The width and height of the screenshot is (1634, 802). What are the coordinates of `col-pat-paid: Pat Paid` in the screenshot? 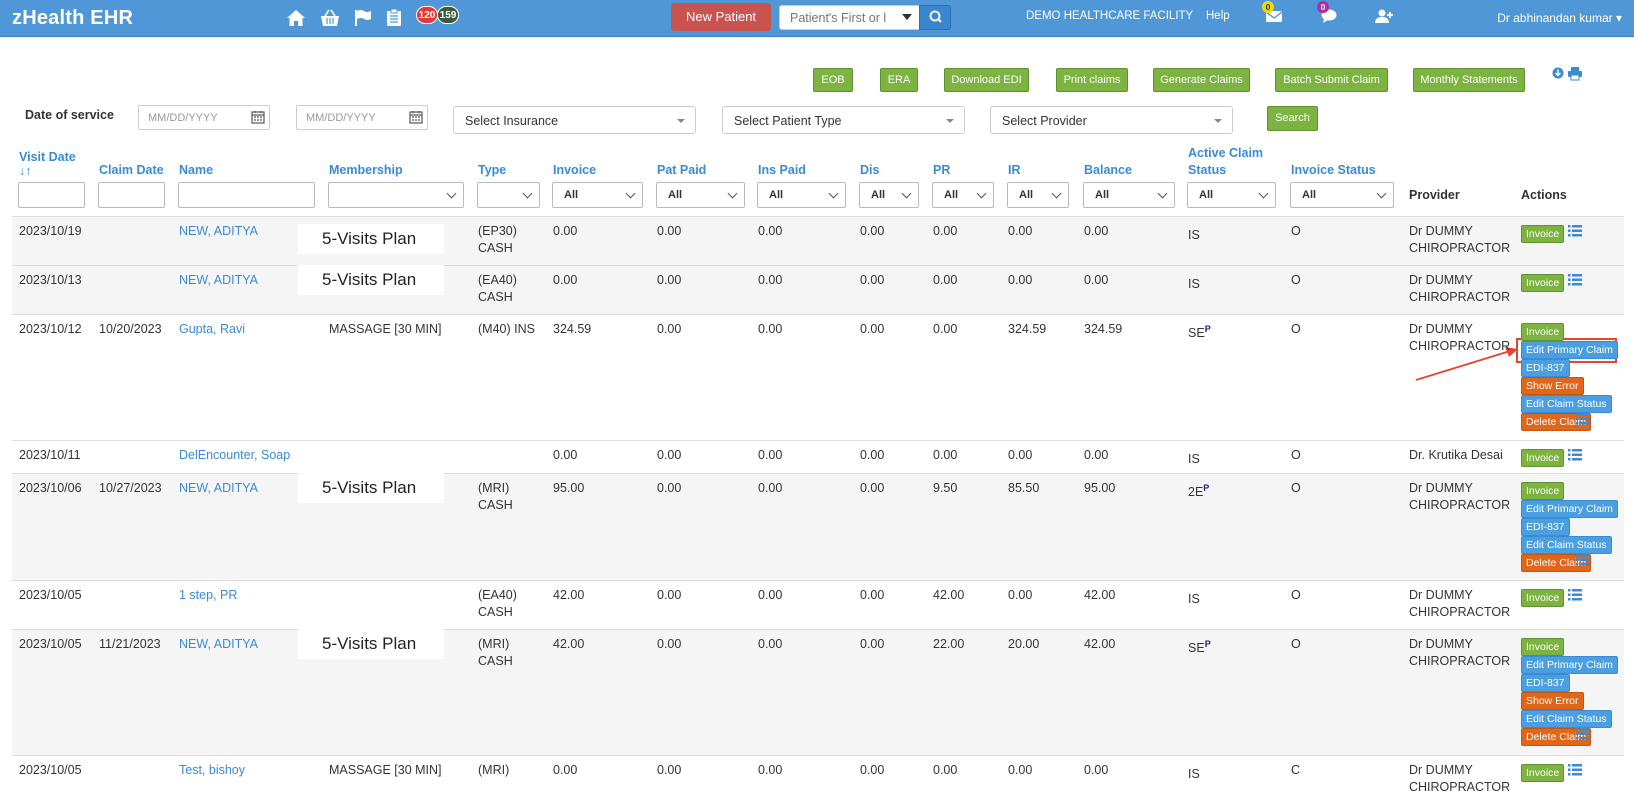 It's located at (681, 170).